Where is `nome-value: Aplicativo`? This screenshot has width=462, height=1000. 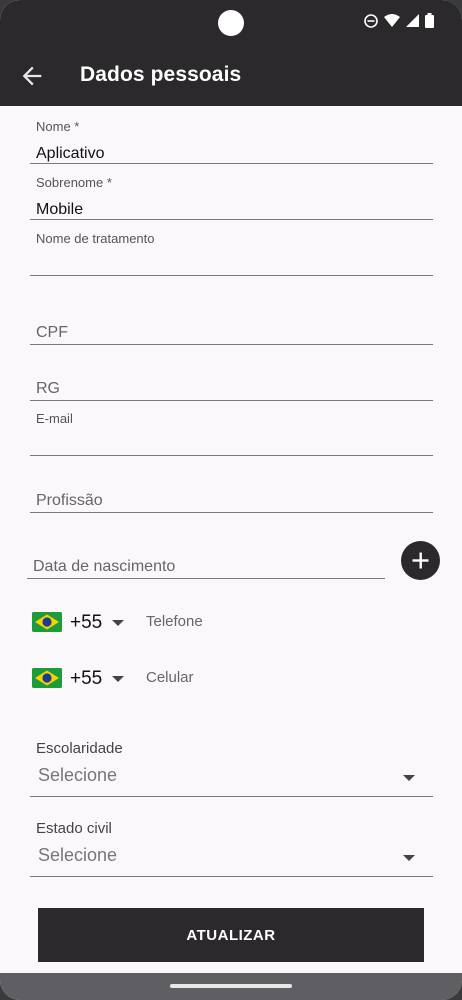
nome-value: Aplicativo is located at coordinates (70, 153).